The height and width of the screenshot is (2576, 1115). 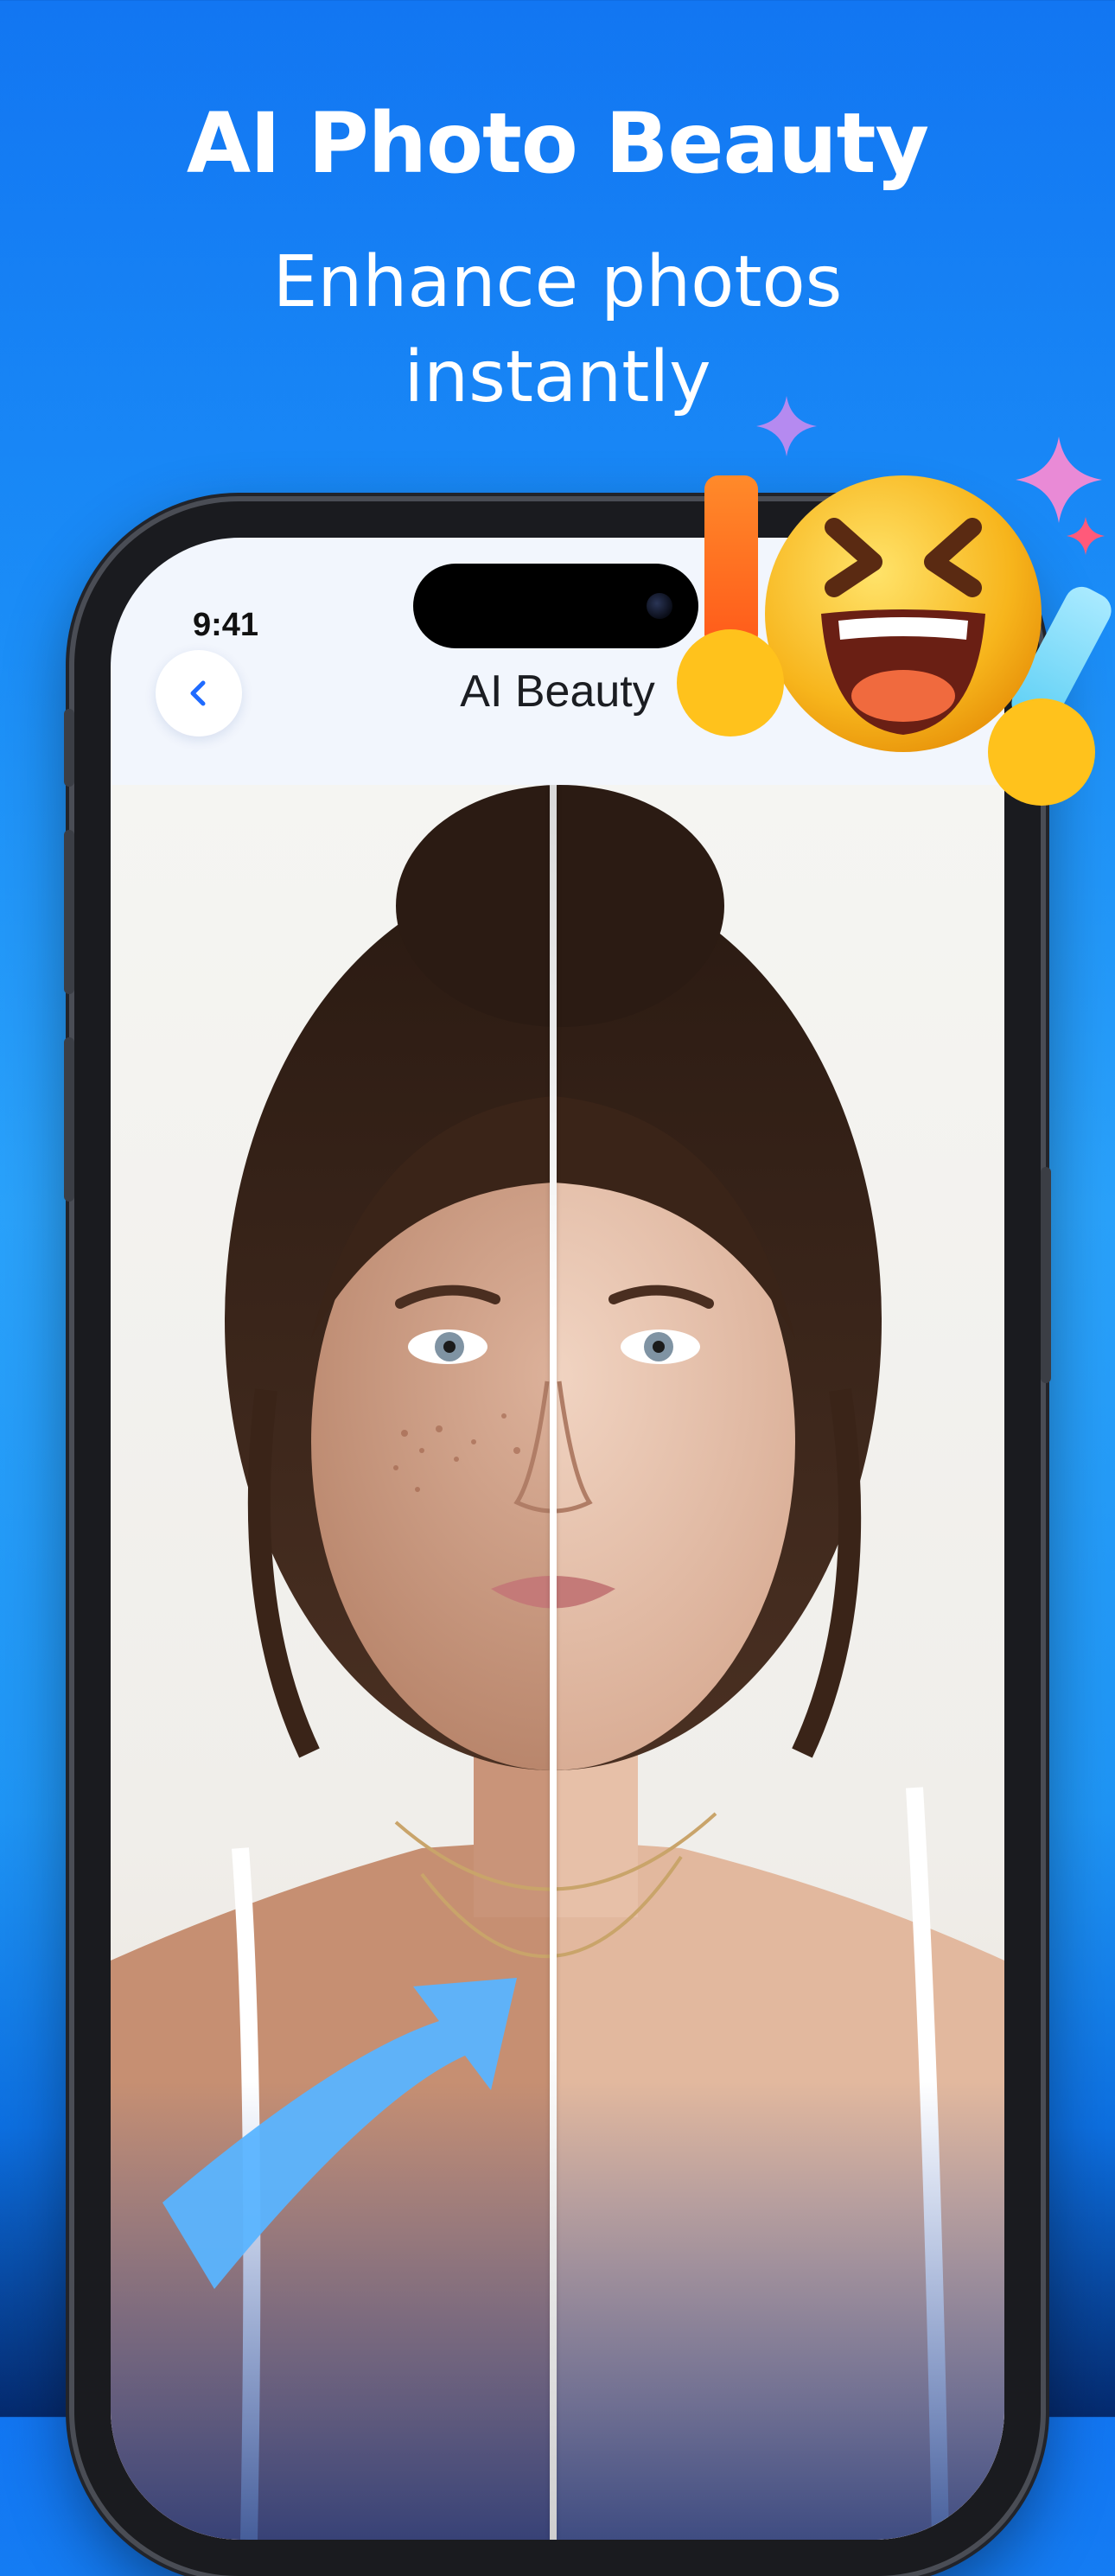 I want to click on volume-down-button, so click(x=69, y=1119).